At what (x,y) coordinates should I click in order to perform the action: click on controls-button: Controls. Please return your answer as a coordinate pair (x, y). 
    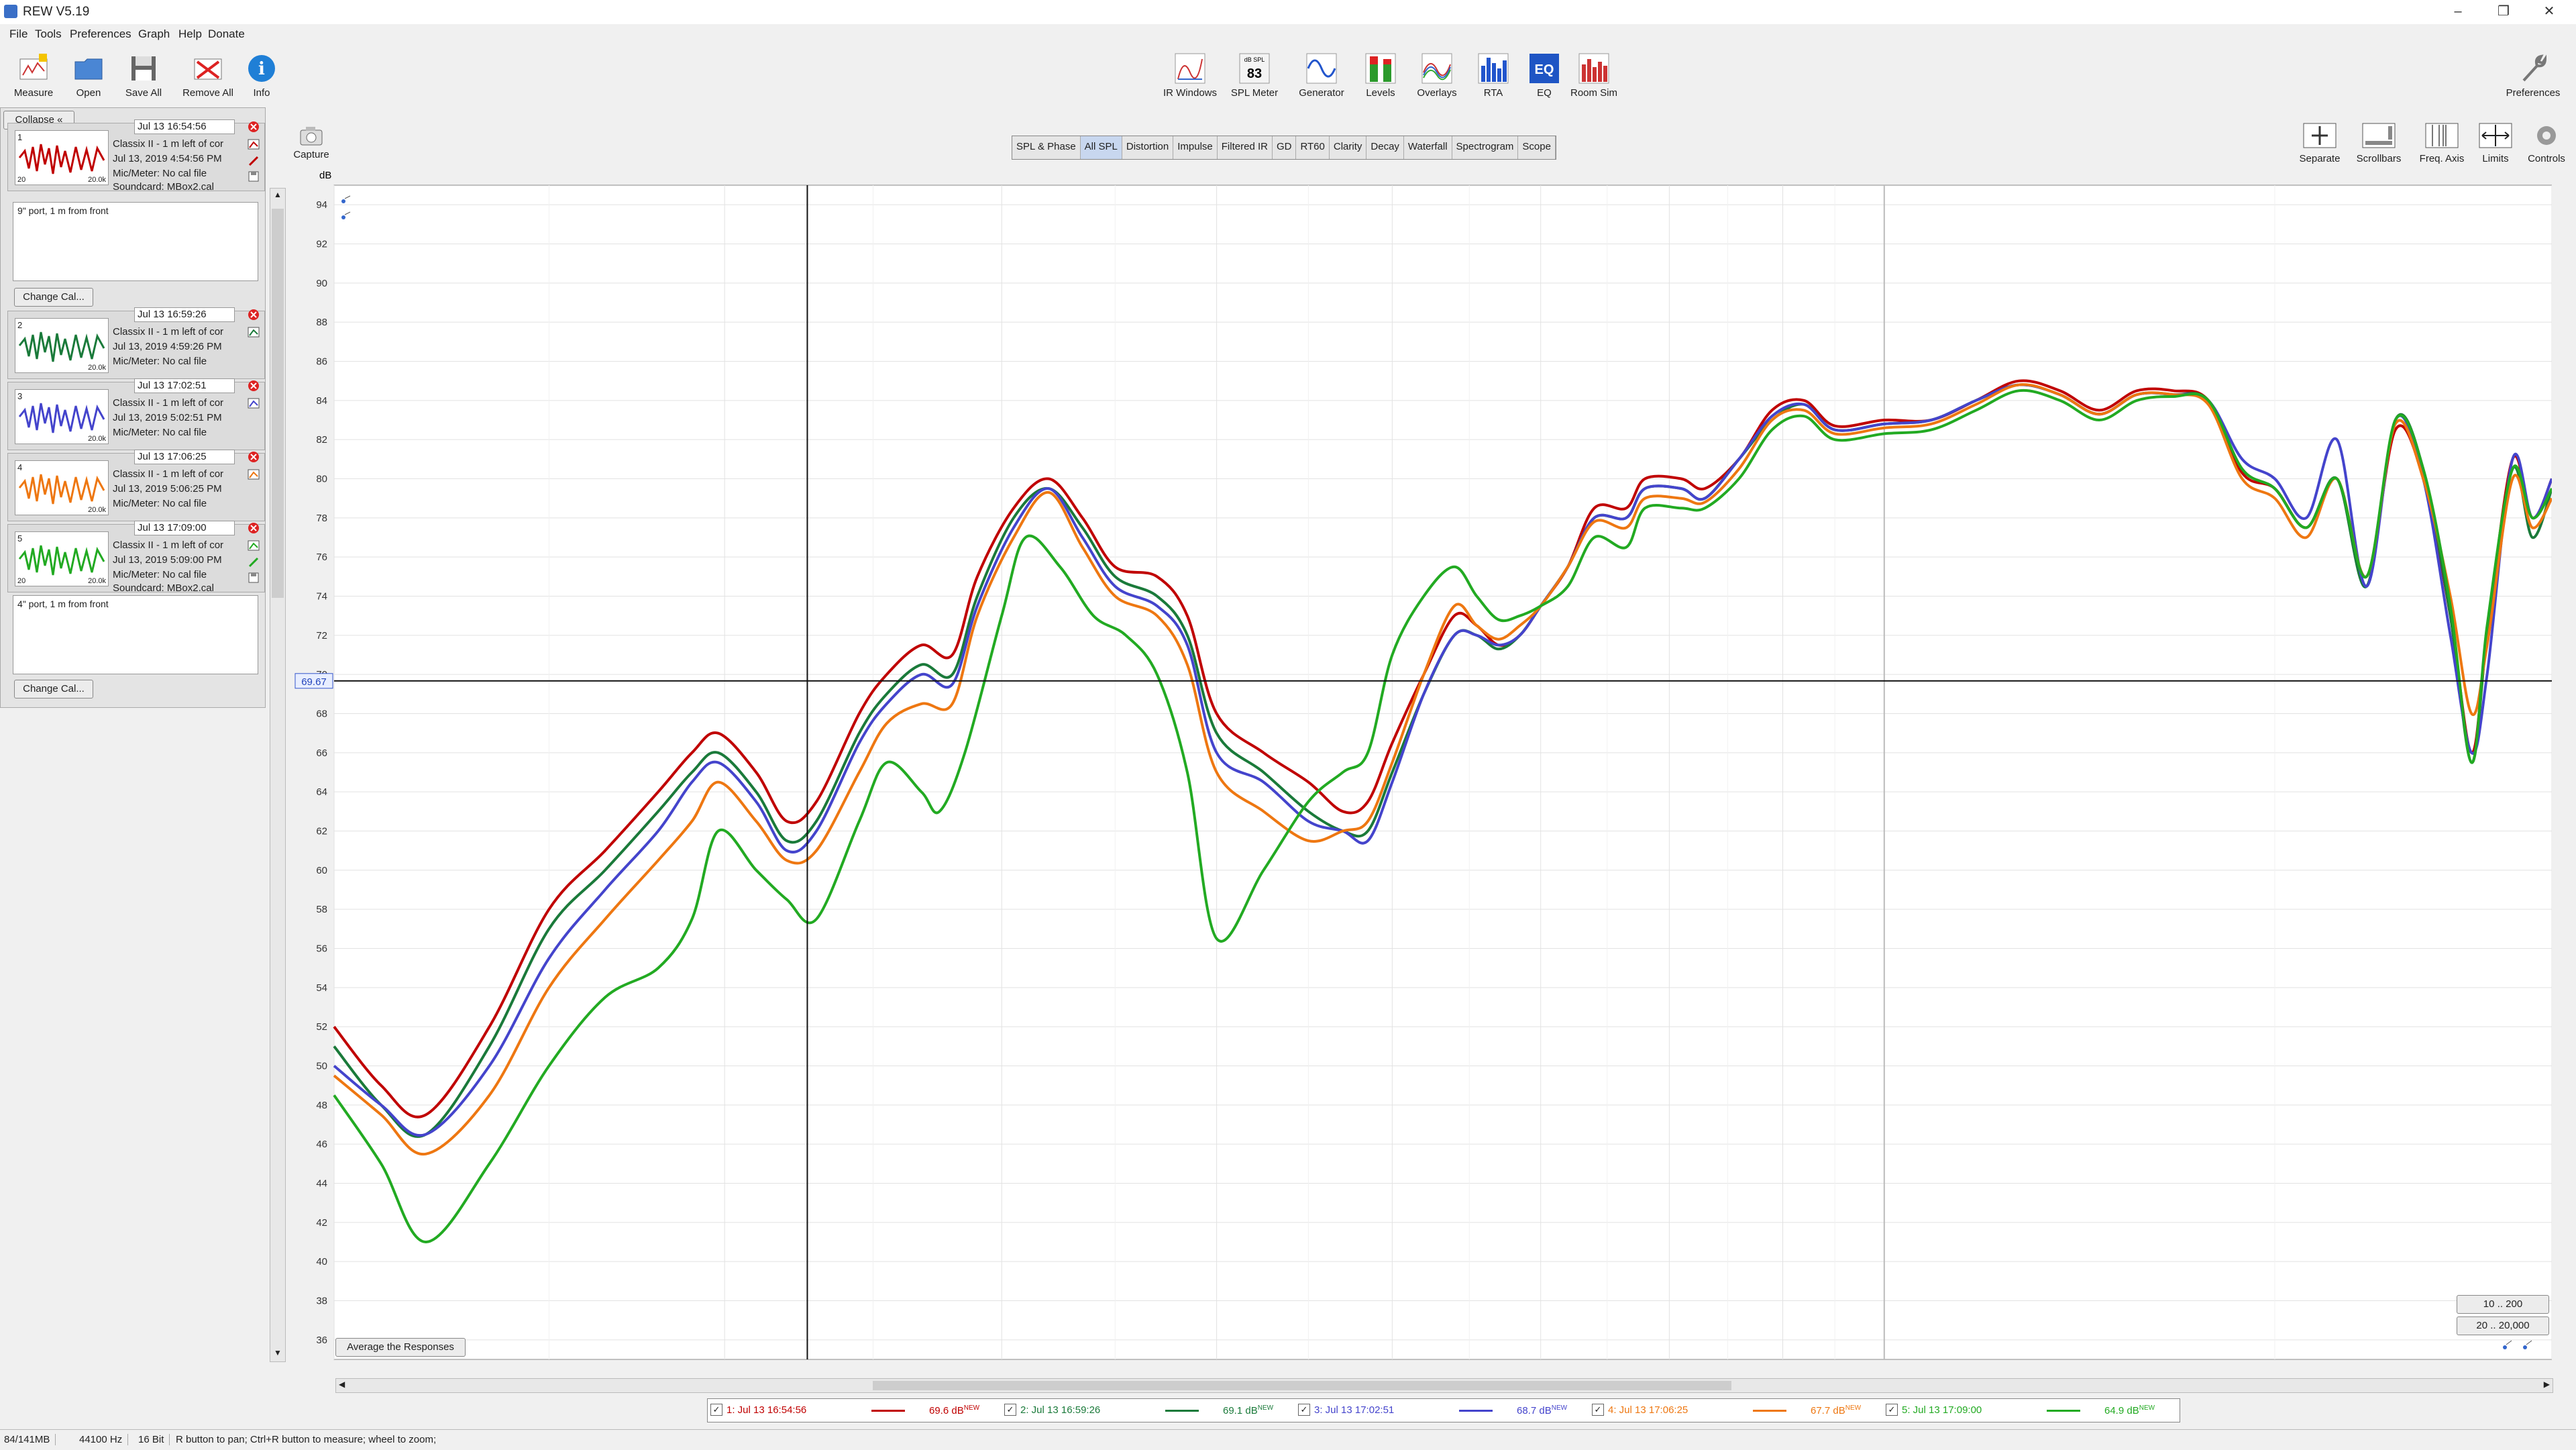
    Looking at the image, I should click on (2546, 145).